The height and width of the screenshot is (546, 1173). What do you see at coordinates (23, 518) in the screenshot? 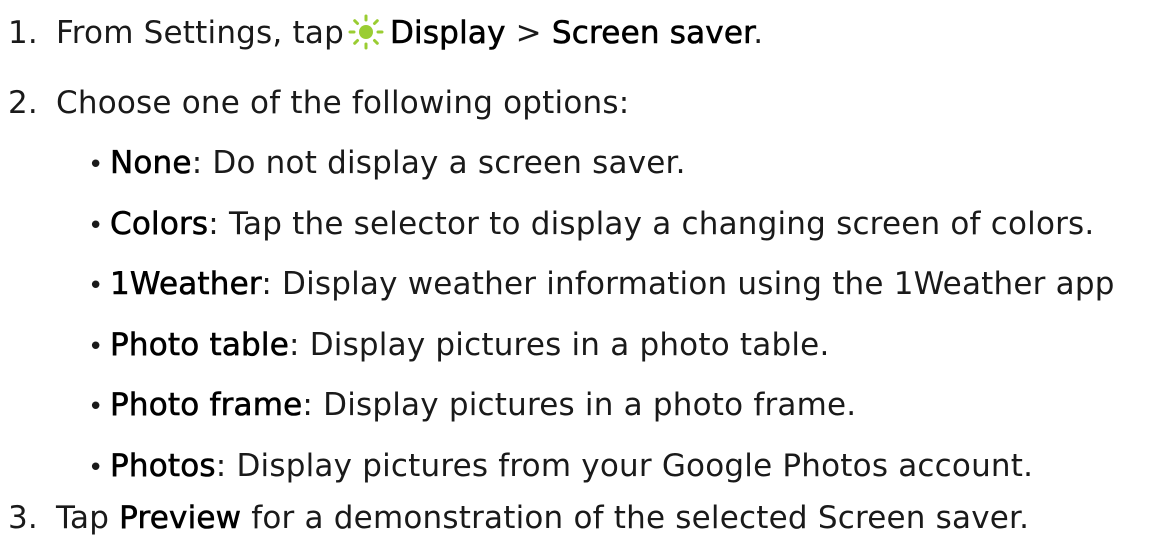
I see `step-number: 3.` at bounding box center [23, 518].